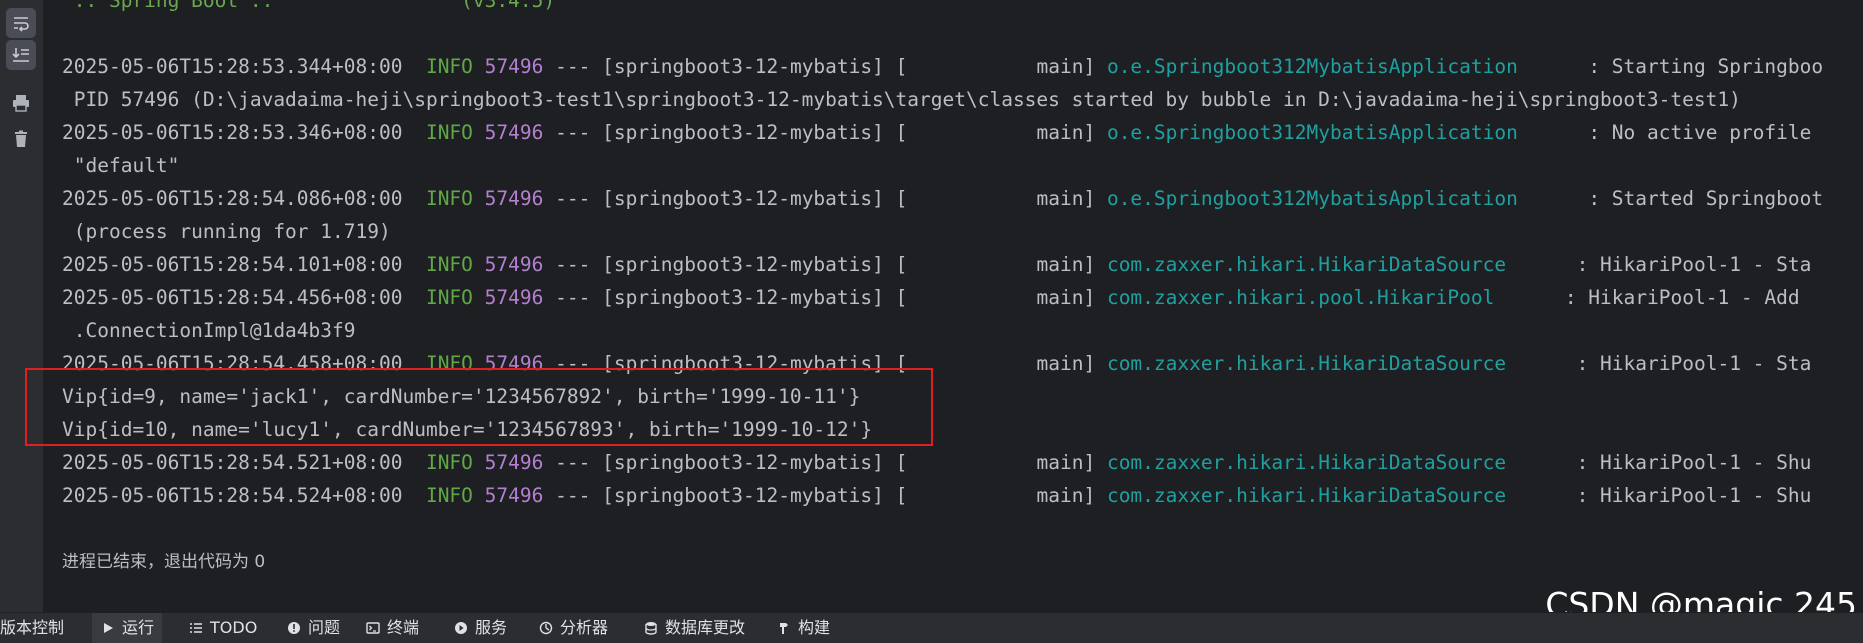 The width and height of the screenshot is (1863, 643). What do you see at coordinates (814, 627) in the screenshot?
I see `tool-tab-label: 构建` at bounding box center [814, 627].